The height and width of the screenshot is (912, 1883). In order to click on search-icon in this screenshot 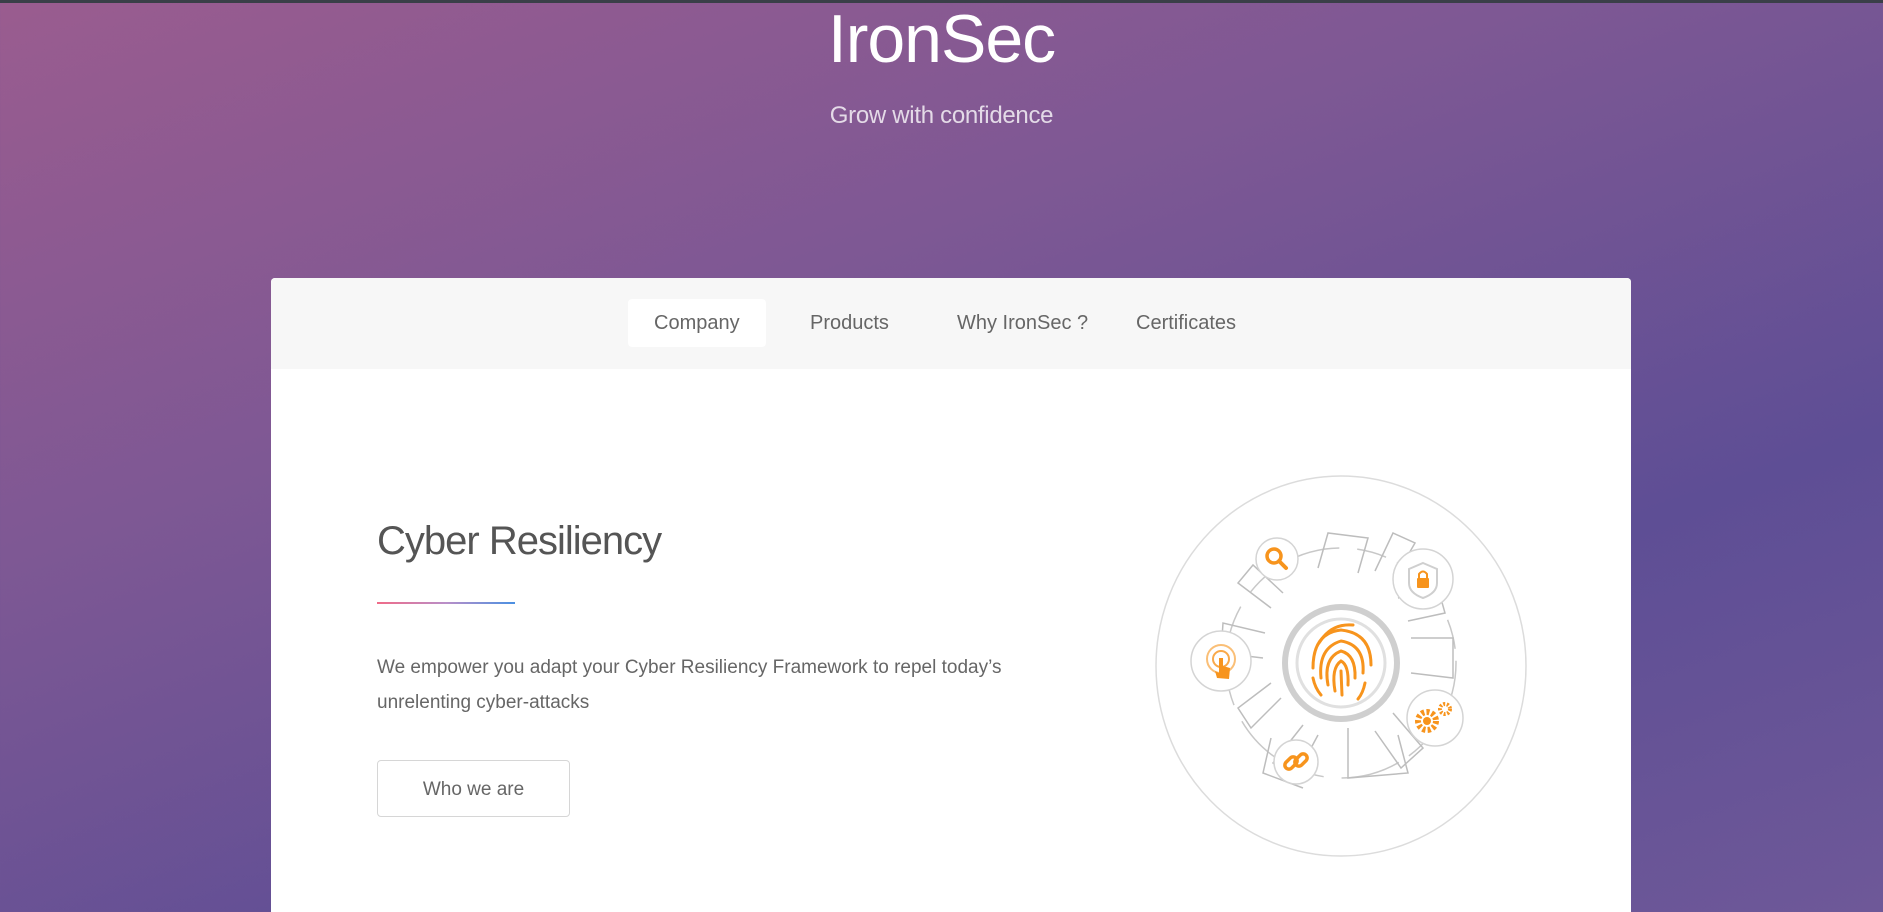, I will do `click(1277, 559)`.